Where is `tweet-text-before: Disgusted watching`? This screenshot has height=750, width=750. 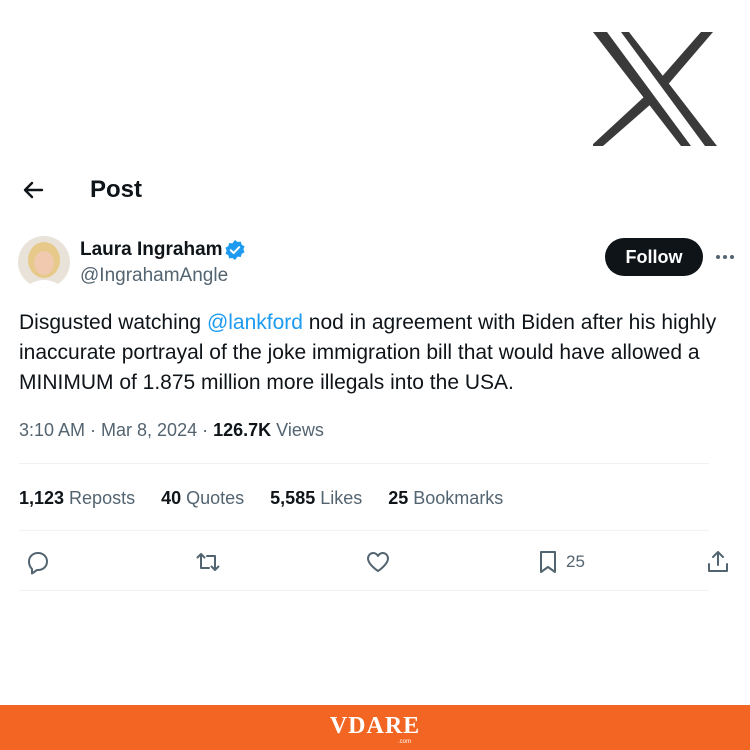
tweet-text-before: Disgusted watching is located at coordinates (113, 322).